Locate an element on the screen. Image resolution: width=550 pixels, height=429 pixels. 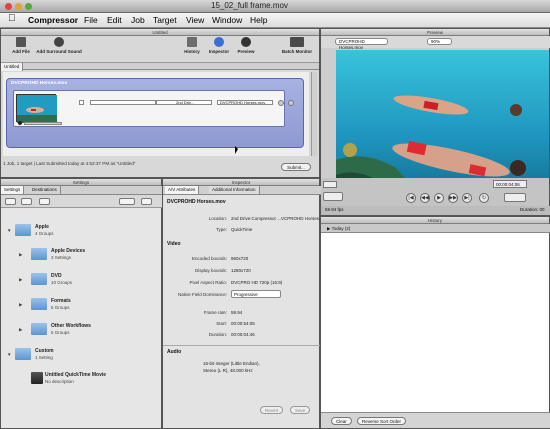
settings-group-other-workflows: ▶ Other Workflows 5 Groups is located at coordinates (94, 331).